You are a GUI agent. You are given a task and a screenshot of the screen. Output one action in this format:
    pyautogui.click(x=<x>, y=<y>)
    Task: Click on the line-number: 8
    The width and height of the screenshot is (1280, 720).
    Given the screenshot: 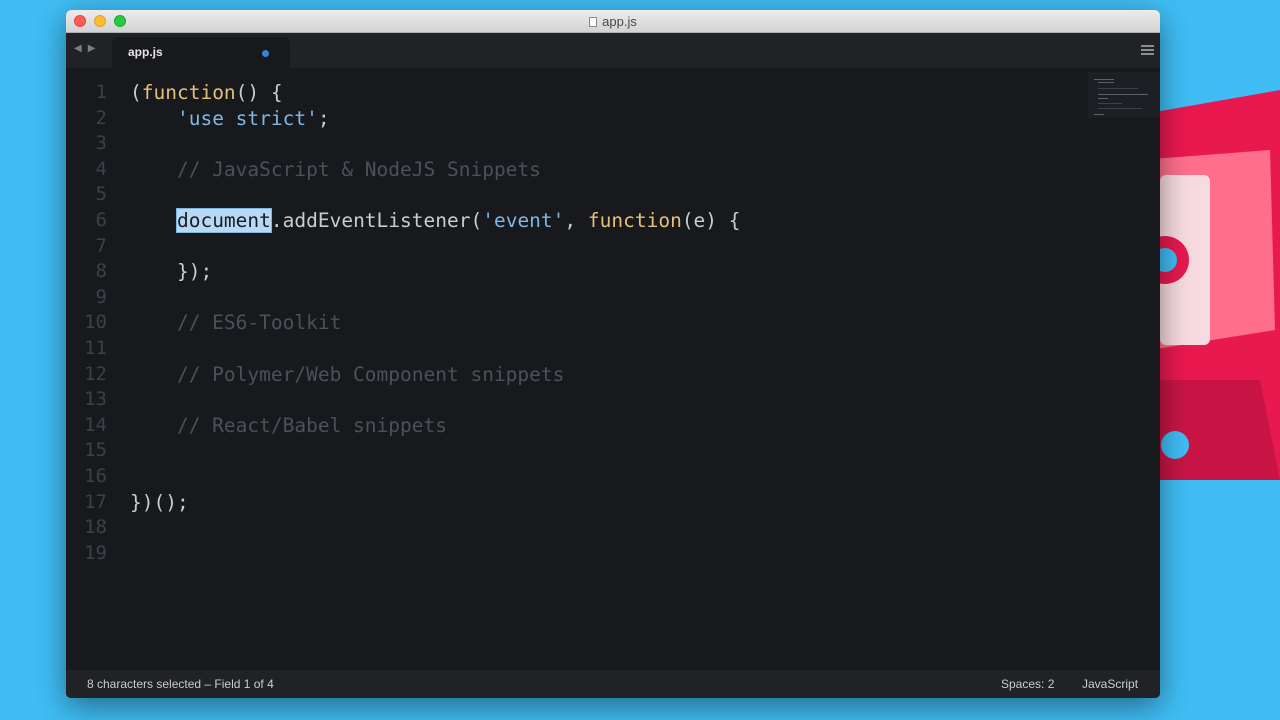 What is the action you would take?
    pyautogui.click(x=101, y=271)
    